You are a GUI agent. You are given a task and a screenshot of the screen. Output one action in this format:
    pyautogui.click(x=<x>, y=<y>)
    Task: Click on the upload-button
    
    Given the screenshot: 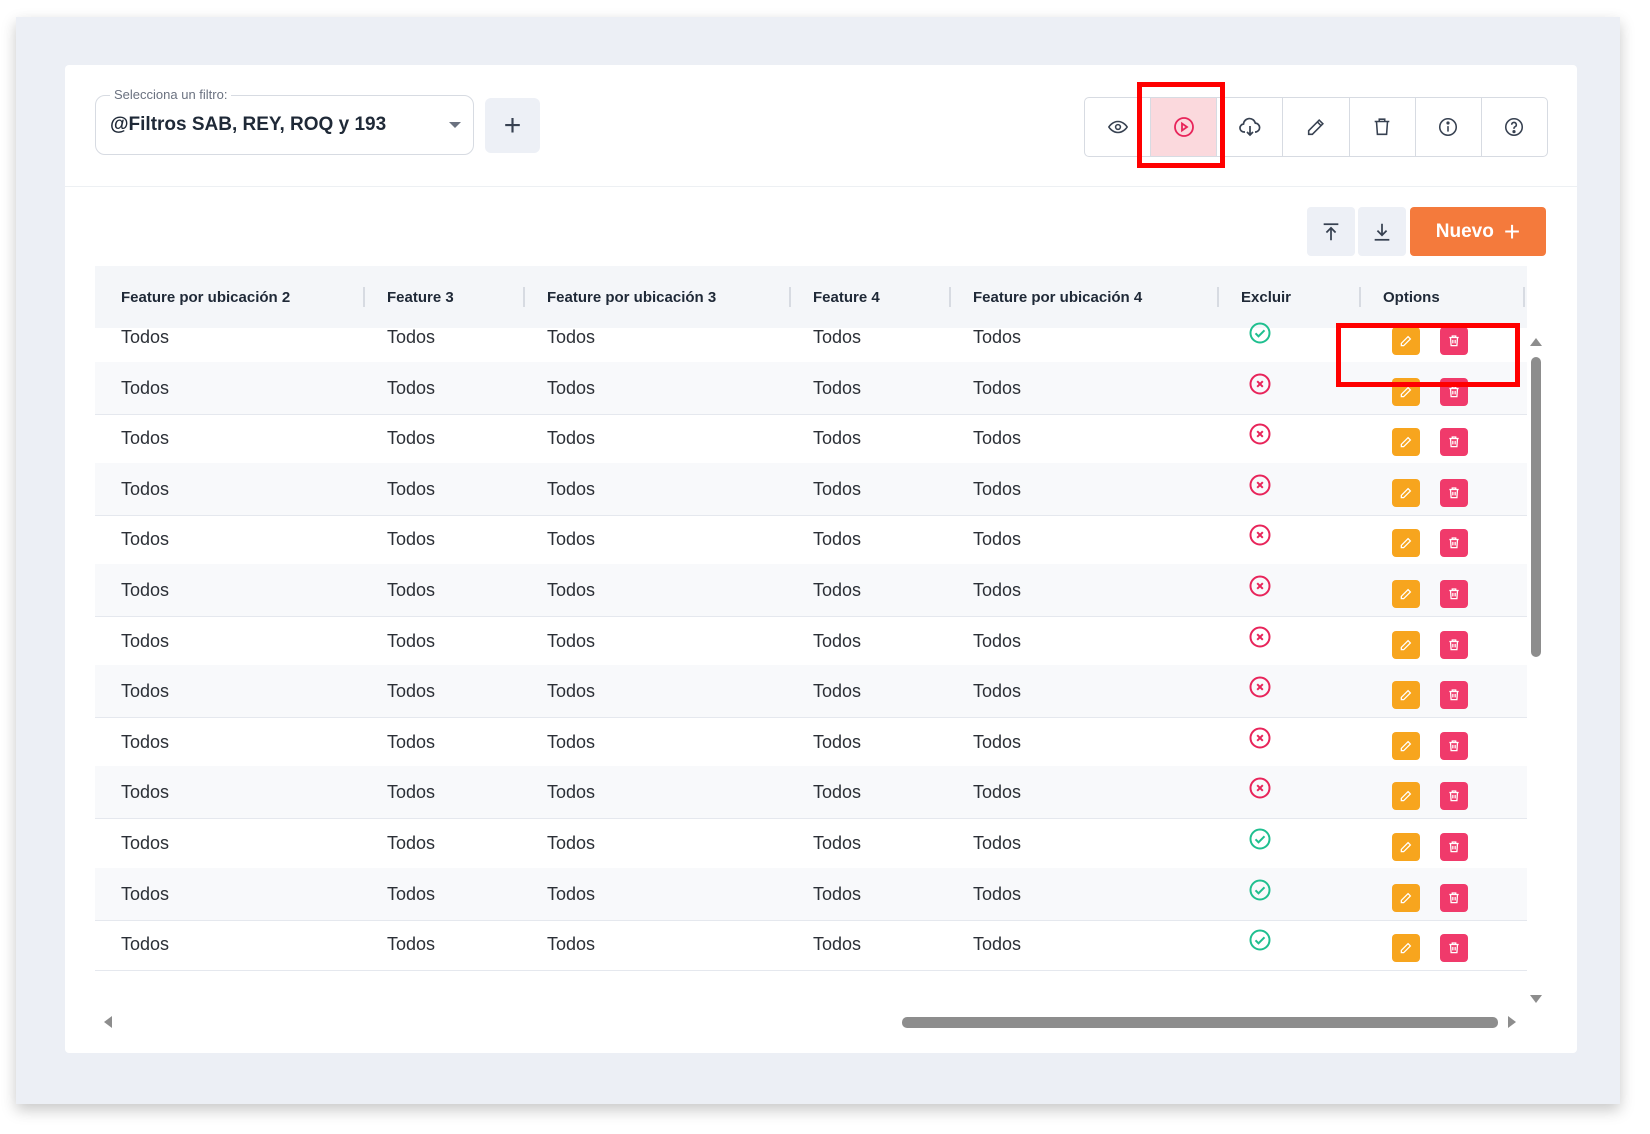 What is the action you would take?
    pyautogui.click(x=1331, y=231)
    